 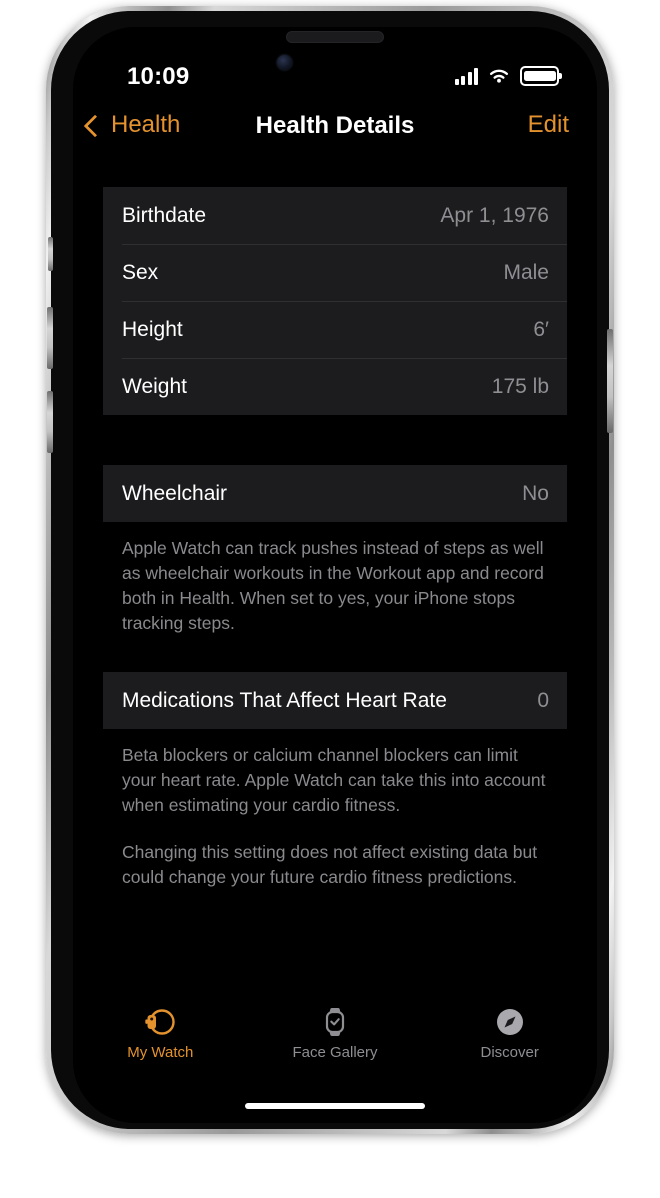 I want to click on tab-face-gallery: Face Gallery, so click(x=335, y=1040).